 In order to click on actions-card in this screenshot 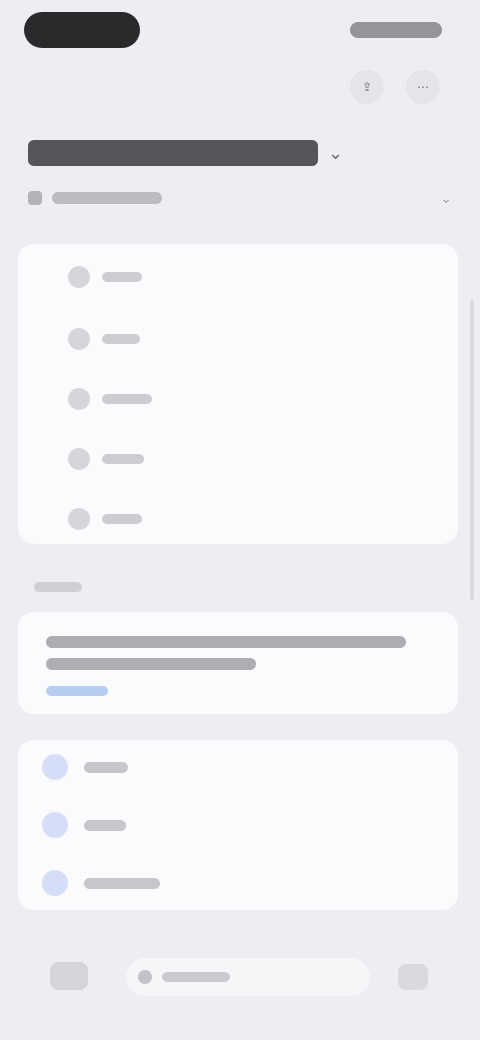, I will do `click(238, 825)`.